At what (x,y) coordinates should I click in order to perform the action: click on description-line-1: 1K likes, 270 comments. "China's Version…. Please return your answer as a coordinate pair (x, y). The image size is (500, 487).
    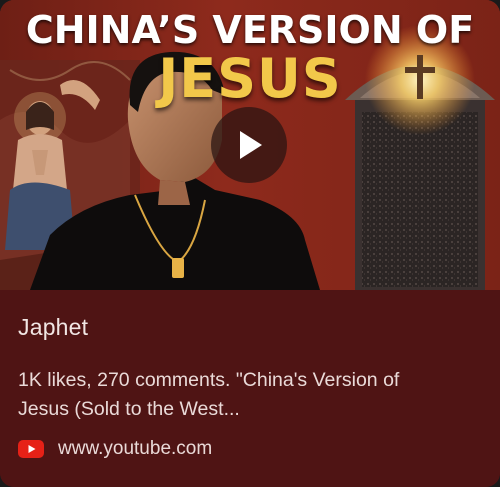
    Looking at the image, I should click on (209, 380).